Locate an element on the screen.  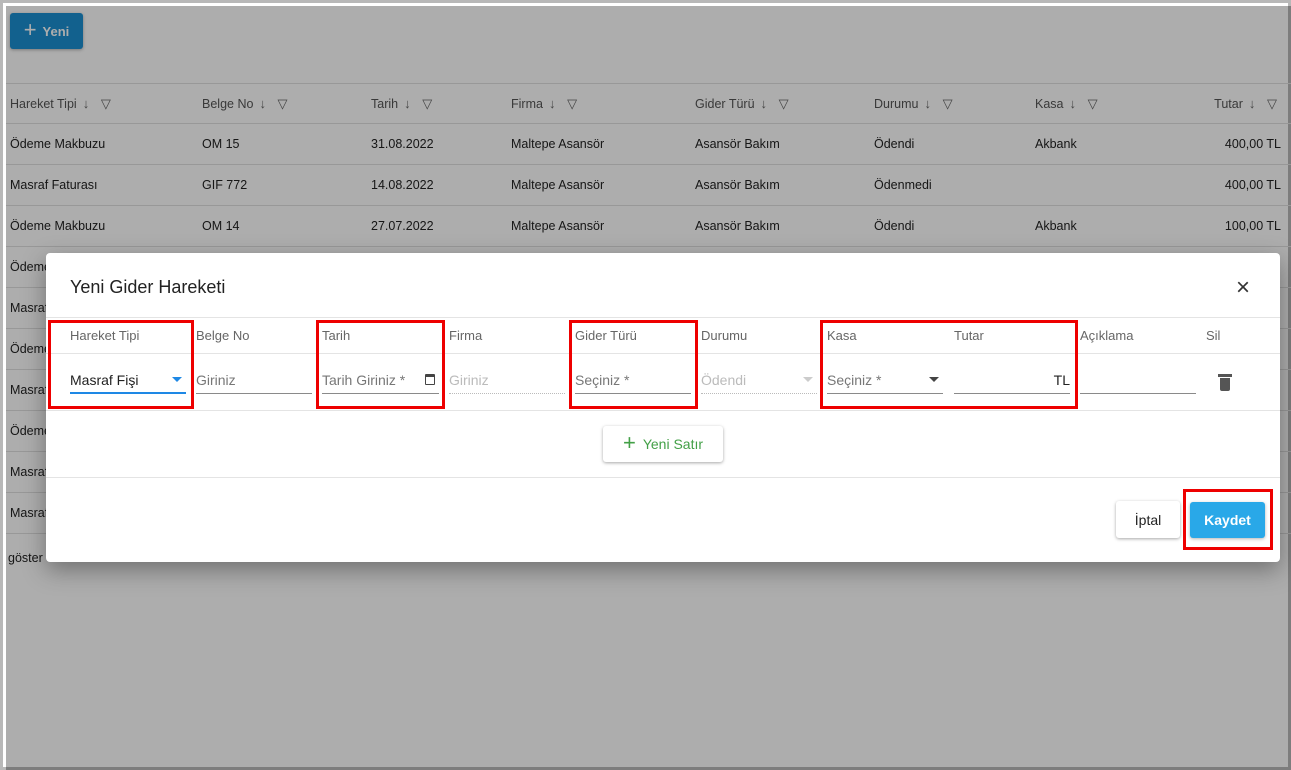
col-kasa: Kasa is located at coordinates (842, 335).